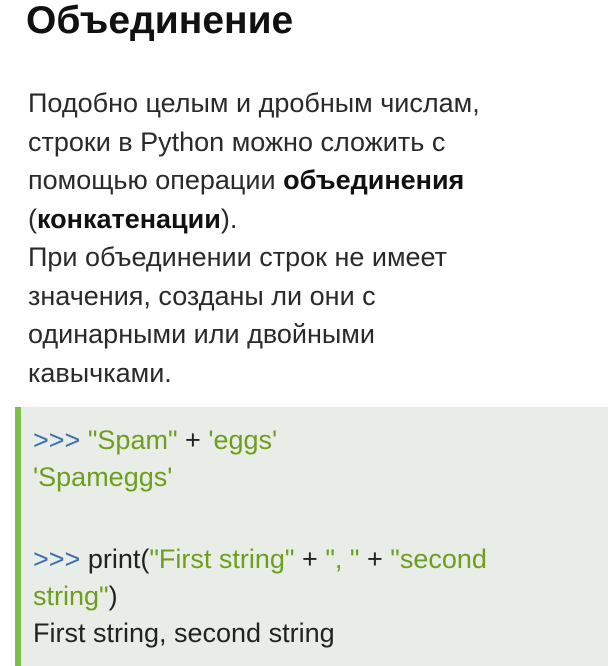 Image resolution: width=608 pixels, height=666 pixels. Describe the element at coordinates (103, 477) in the screenshot. I see `code-output: 'Spameggs'` at that location.